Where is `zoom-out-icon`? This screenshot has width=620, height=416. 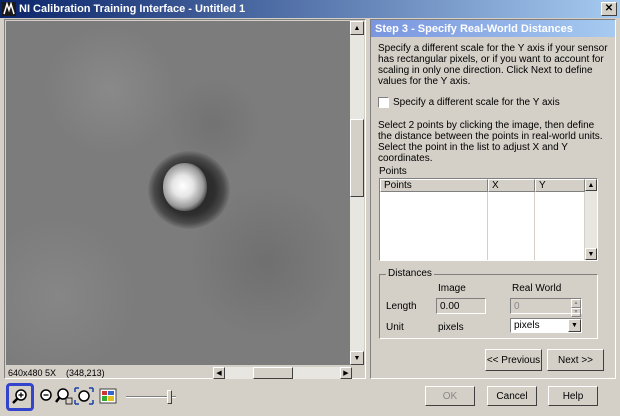 zoom-out-icon is located at coordinates (46, 395).